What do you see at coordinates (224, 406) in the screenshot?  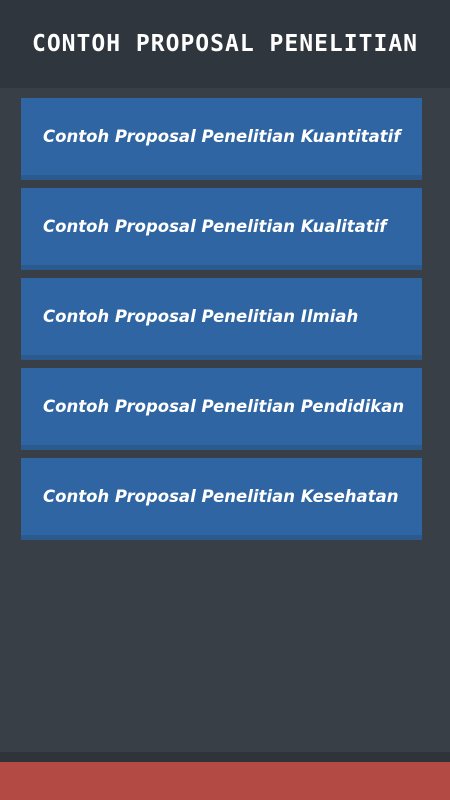 I see `menu-item-label: Contoh Proposal Penelitian Pendidikan` at bounding box center [224, 406].